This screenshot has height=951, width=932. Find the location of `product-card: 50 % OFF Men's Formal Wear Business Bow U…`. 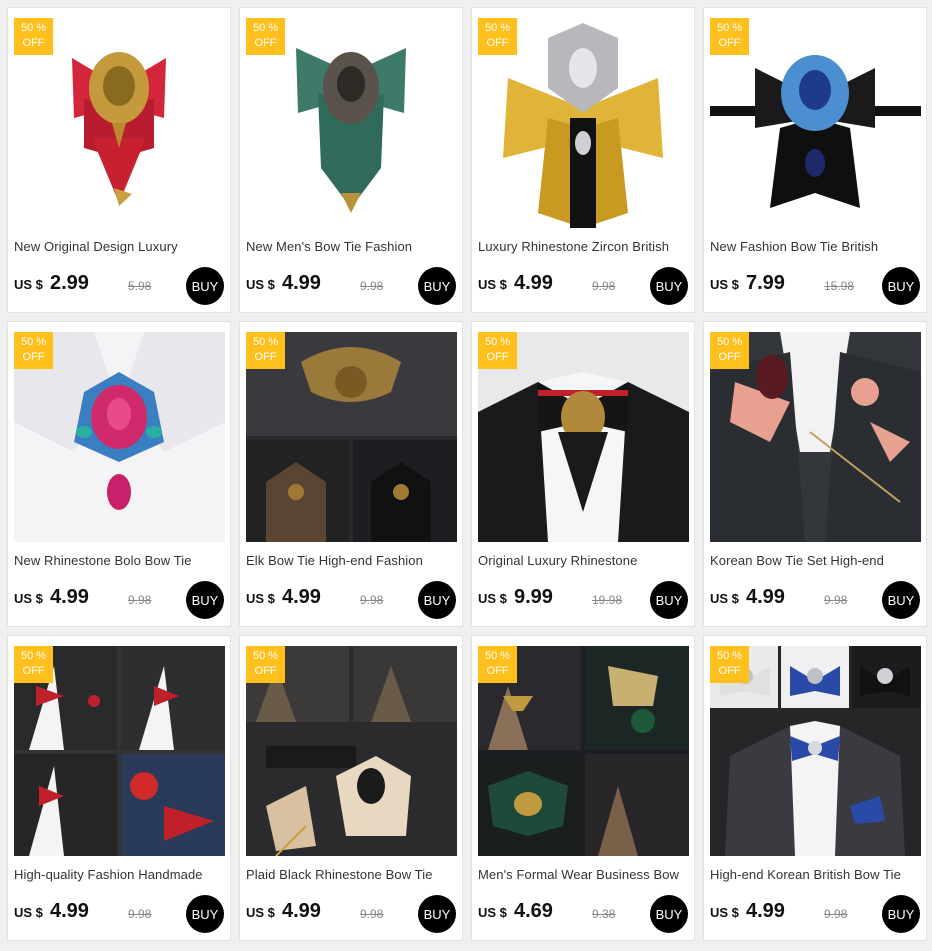

product-card: 50 % OFF Men's Formal Wear Business Bow U… is located at coordinates (583, 788).